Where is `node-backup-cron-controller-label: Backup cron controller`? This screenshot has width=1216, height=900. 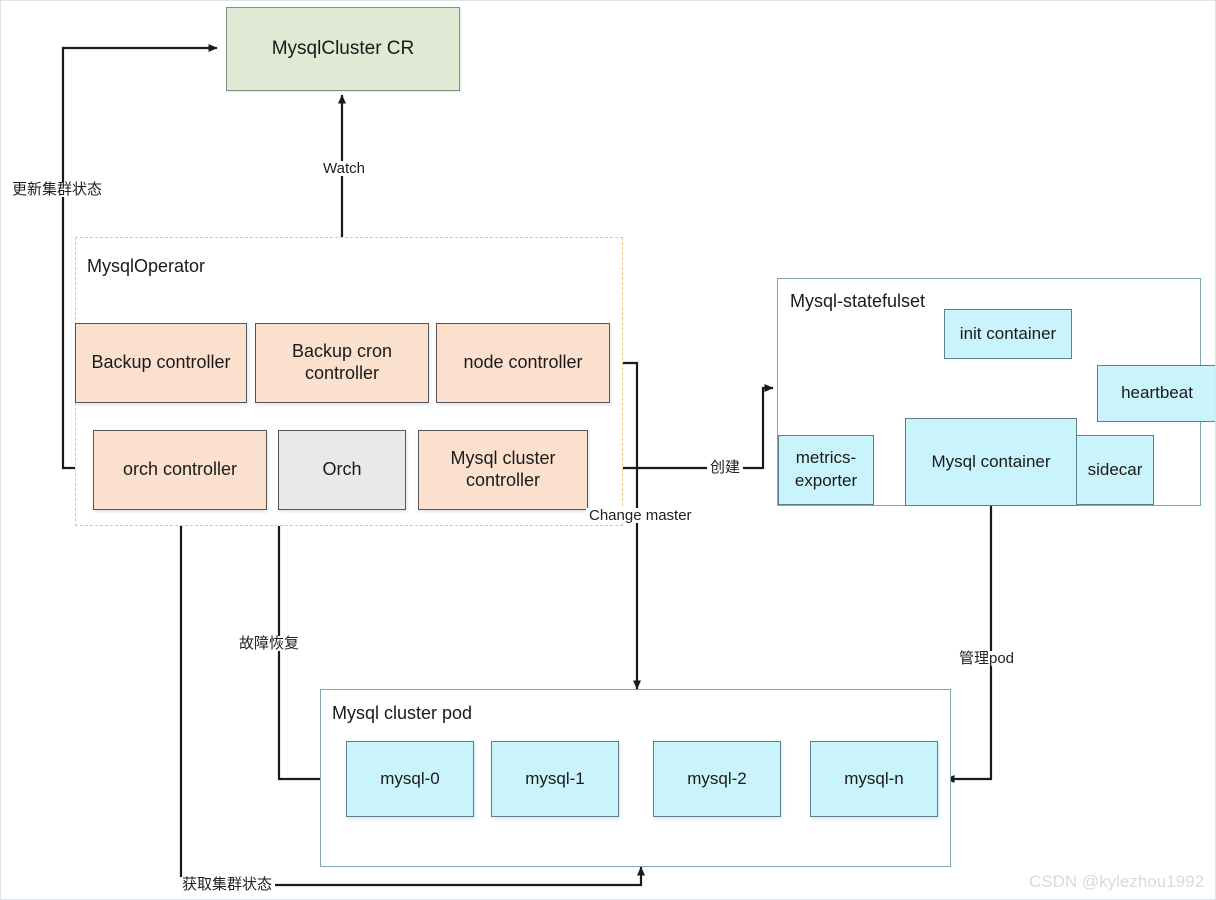
node-backup-cron-controller-label: Backup cron controller is located at coordinates (342, 362).